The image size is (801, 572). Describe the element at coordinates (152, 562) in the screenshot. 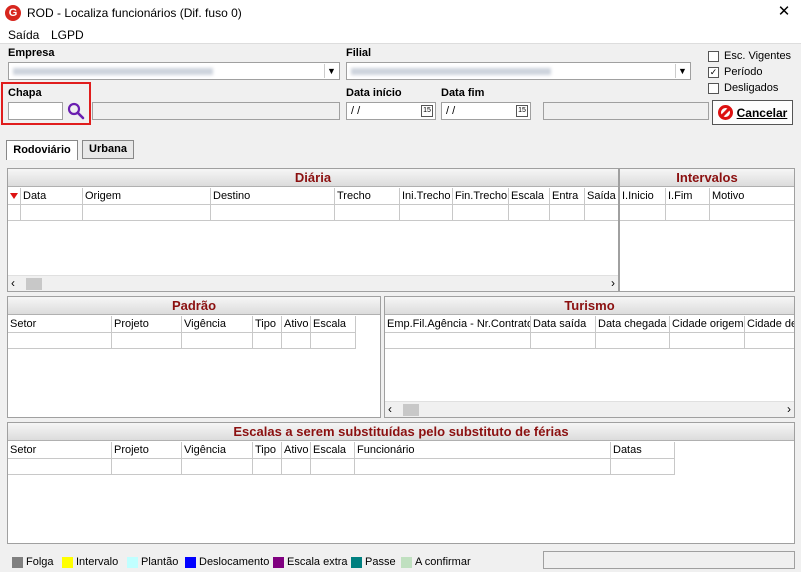

I see `legend-plantao: Plantão` at that location.